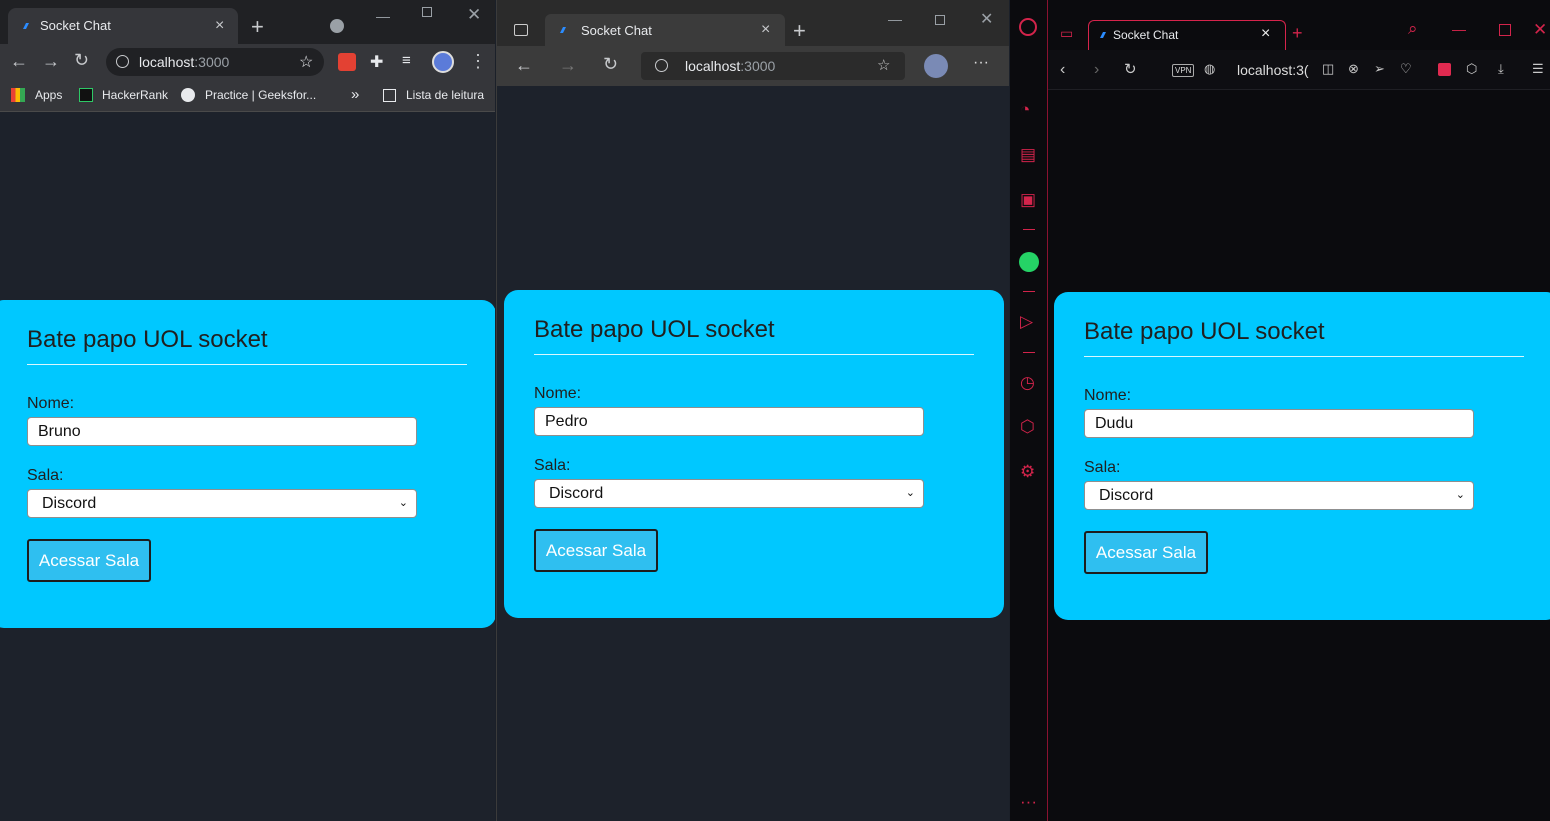  Describe the element at coordinates (306, 62) in the screenshot. I see `star-icon: ☆` at that location.